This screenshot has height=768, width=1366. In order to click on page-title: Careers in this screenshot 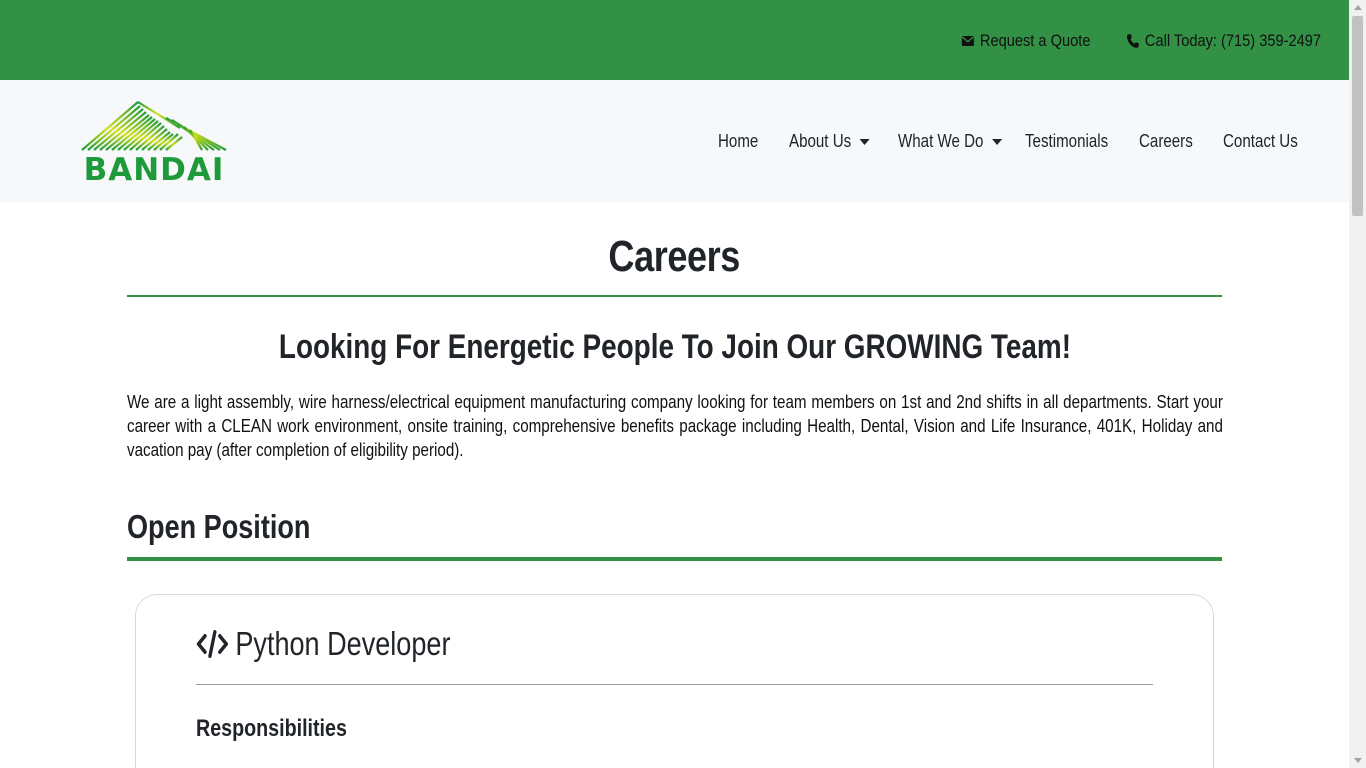, I will do `click(674, 257)`.